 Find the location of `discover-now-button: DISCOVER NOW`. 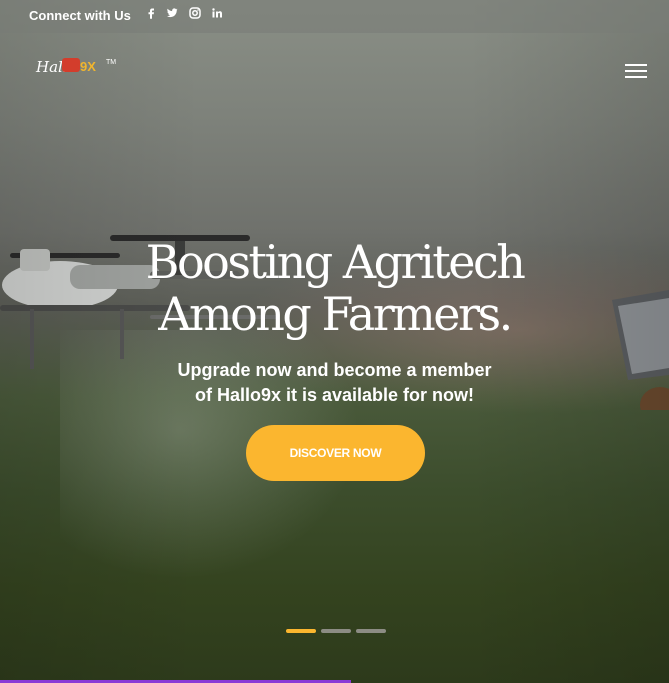

discover-now-button: DISCOVER NOW is located at coordinates (335, 453).